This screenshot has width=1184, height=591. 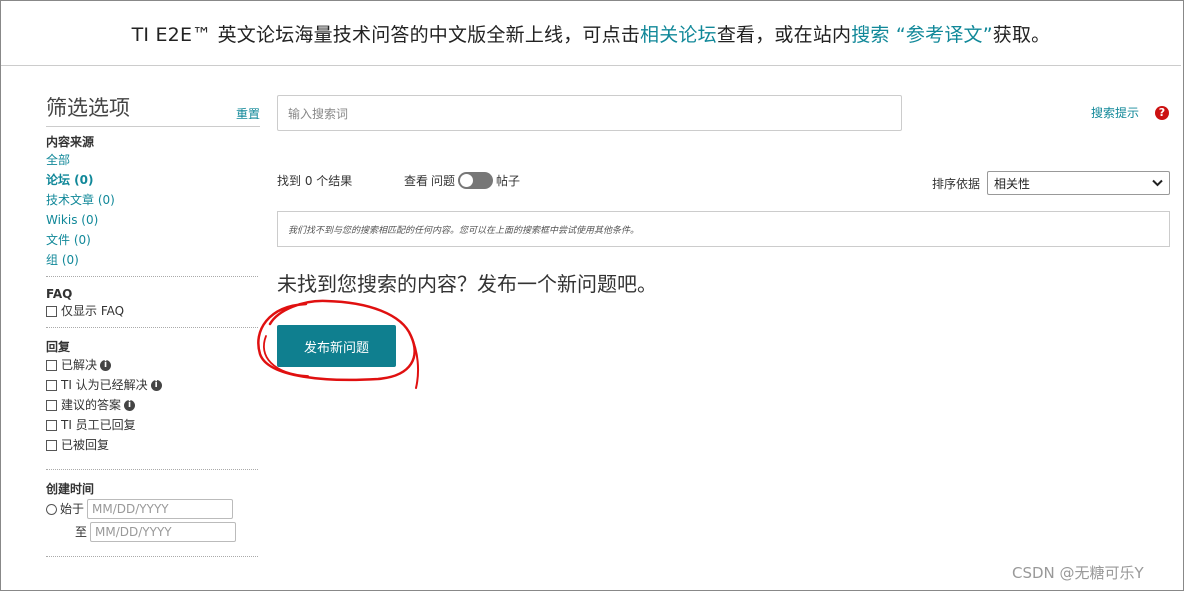 I want to click on reply-answered-label: 已被回复, so click(x=85, y=445).